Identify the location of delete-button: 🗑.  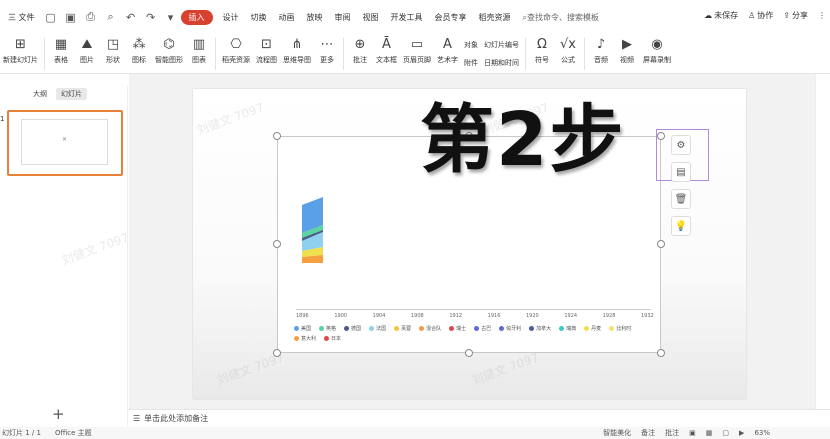
(681, 199).